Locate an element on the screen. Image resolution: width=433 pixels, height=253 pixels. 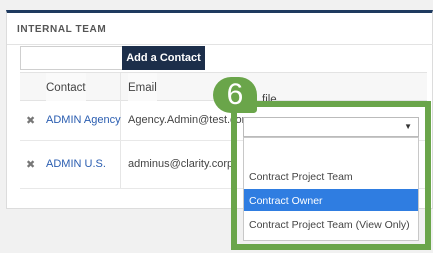
caret-down-icon: ▼ is located at coordinates (408, 126).